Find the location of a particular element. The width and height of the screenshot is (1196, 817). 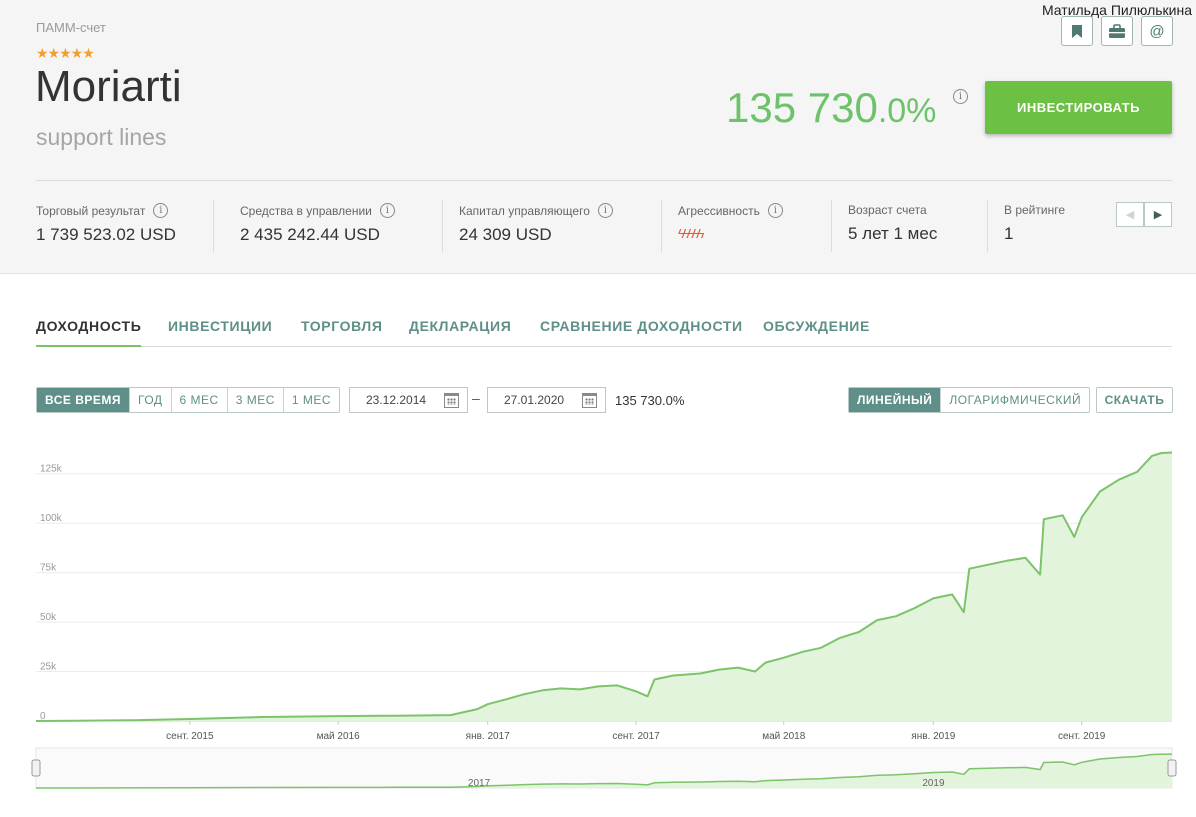

briefcase-icon is located at coordinates (1117, 30).